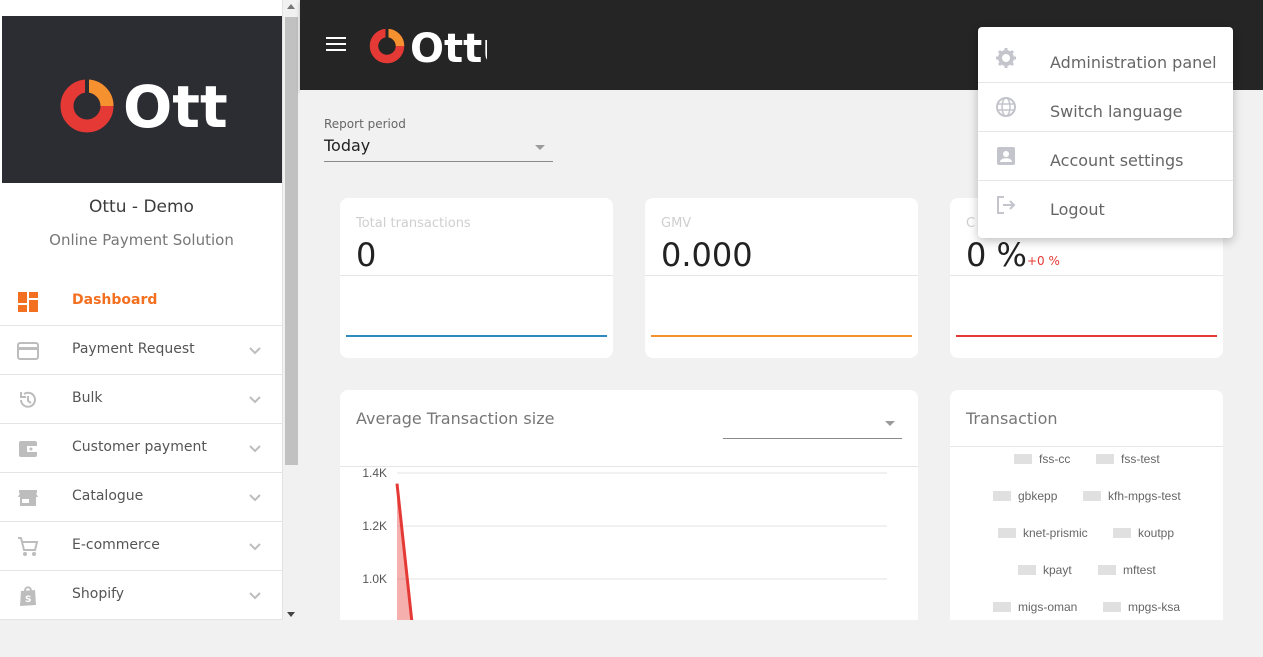 This screenshot has height=657, width=1263. What do you see at coordinates (413, 223) in the screenshot?
I see `stat-label: Total transactions` at bounding box center [413, 223].